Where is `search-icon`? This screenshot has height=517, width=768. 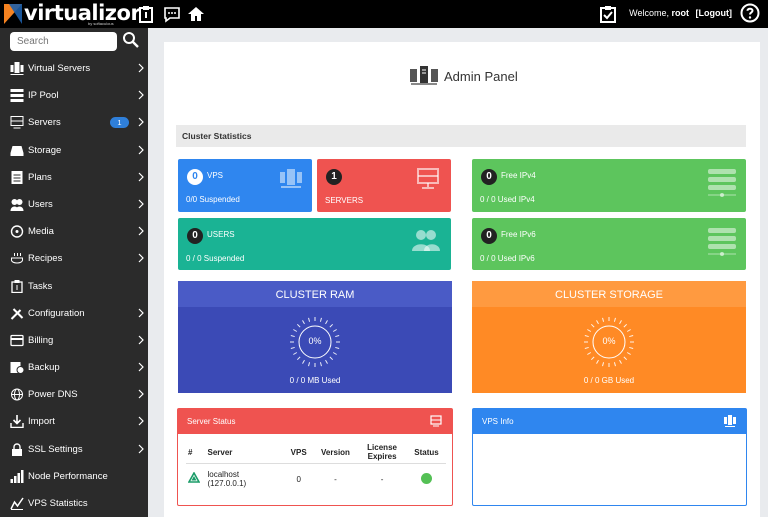 search-icon is located at coordinates (131, 40).